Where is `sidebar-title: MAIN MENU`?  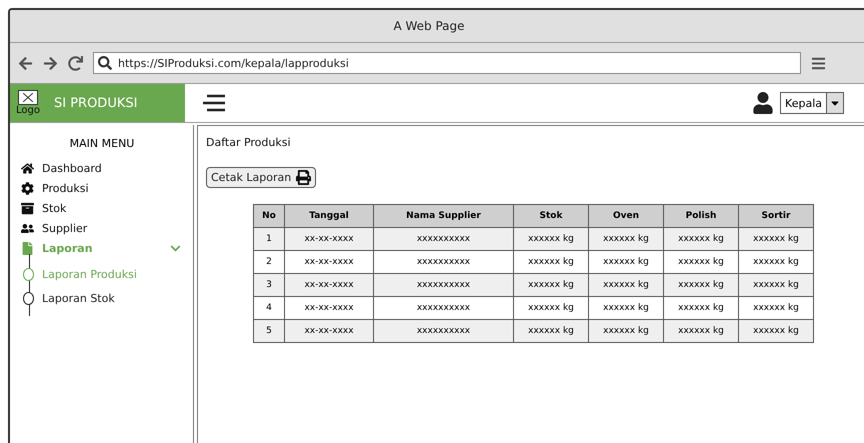 sidebar-title: MAIN MENU is located at coordinates (103, 143).